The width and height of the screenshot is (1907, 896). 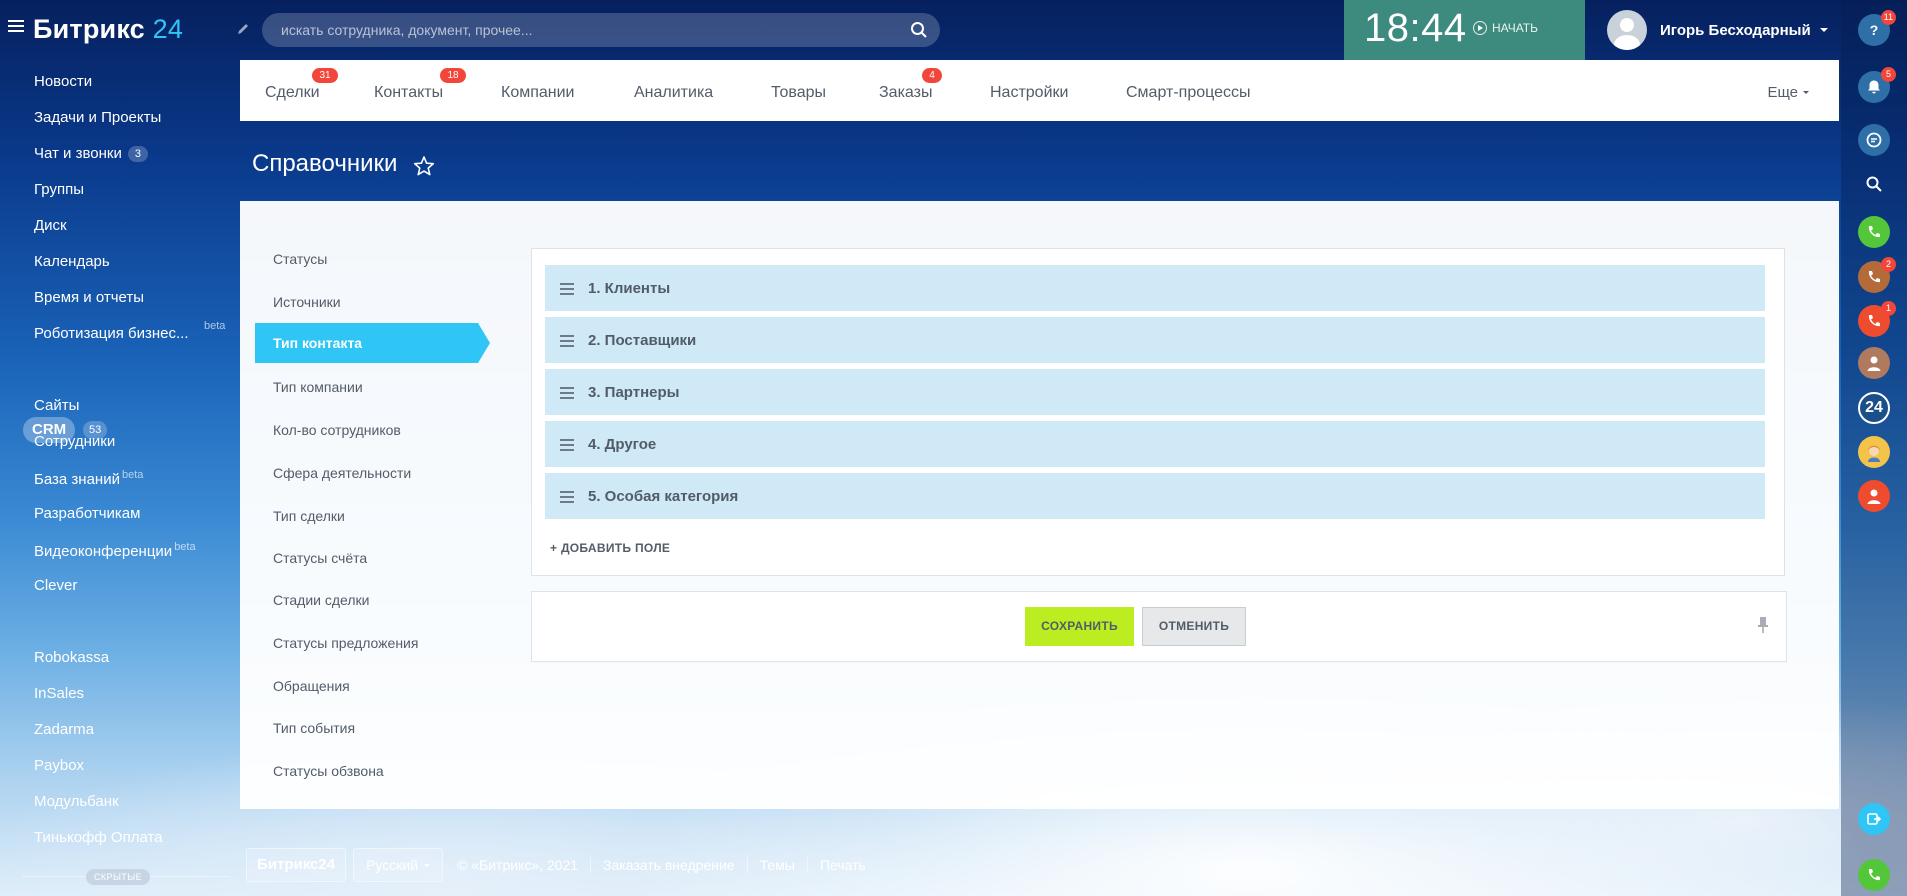 I want to click on sidebar-item-label: Диск, so click(x=50, y=225).